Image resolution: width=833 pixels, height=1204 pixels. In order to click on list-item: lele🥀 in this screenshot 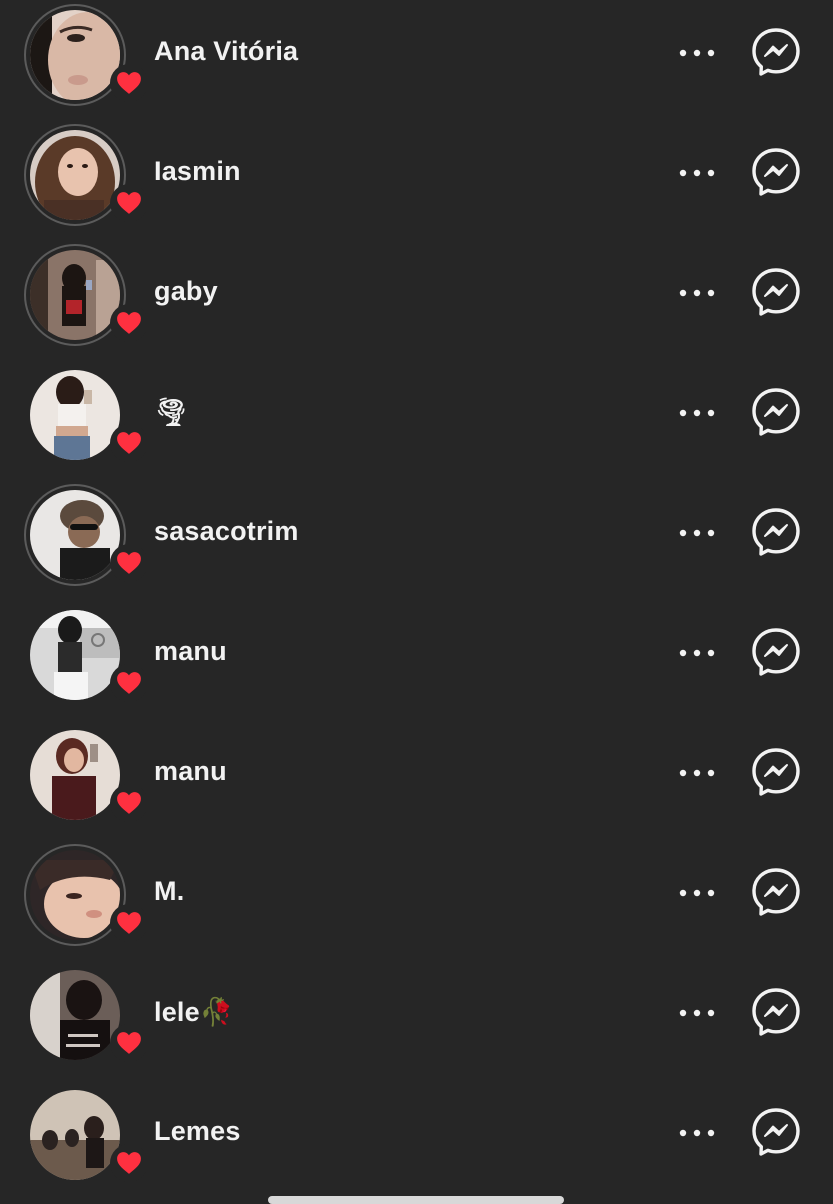, I will do `click(416, 1015)`.